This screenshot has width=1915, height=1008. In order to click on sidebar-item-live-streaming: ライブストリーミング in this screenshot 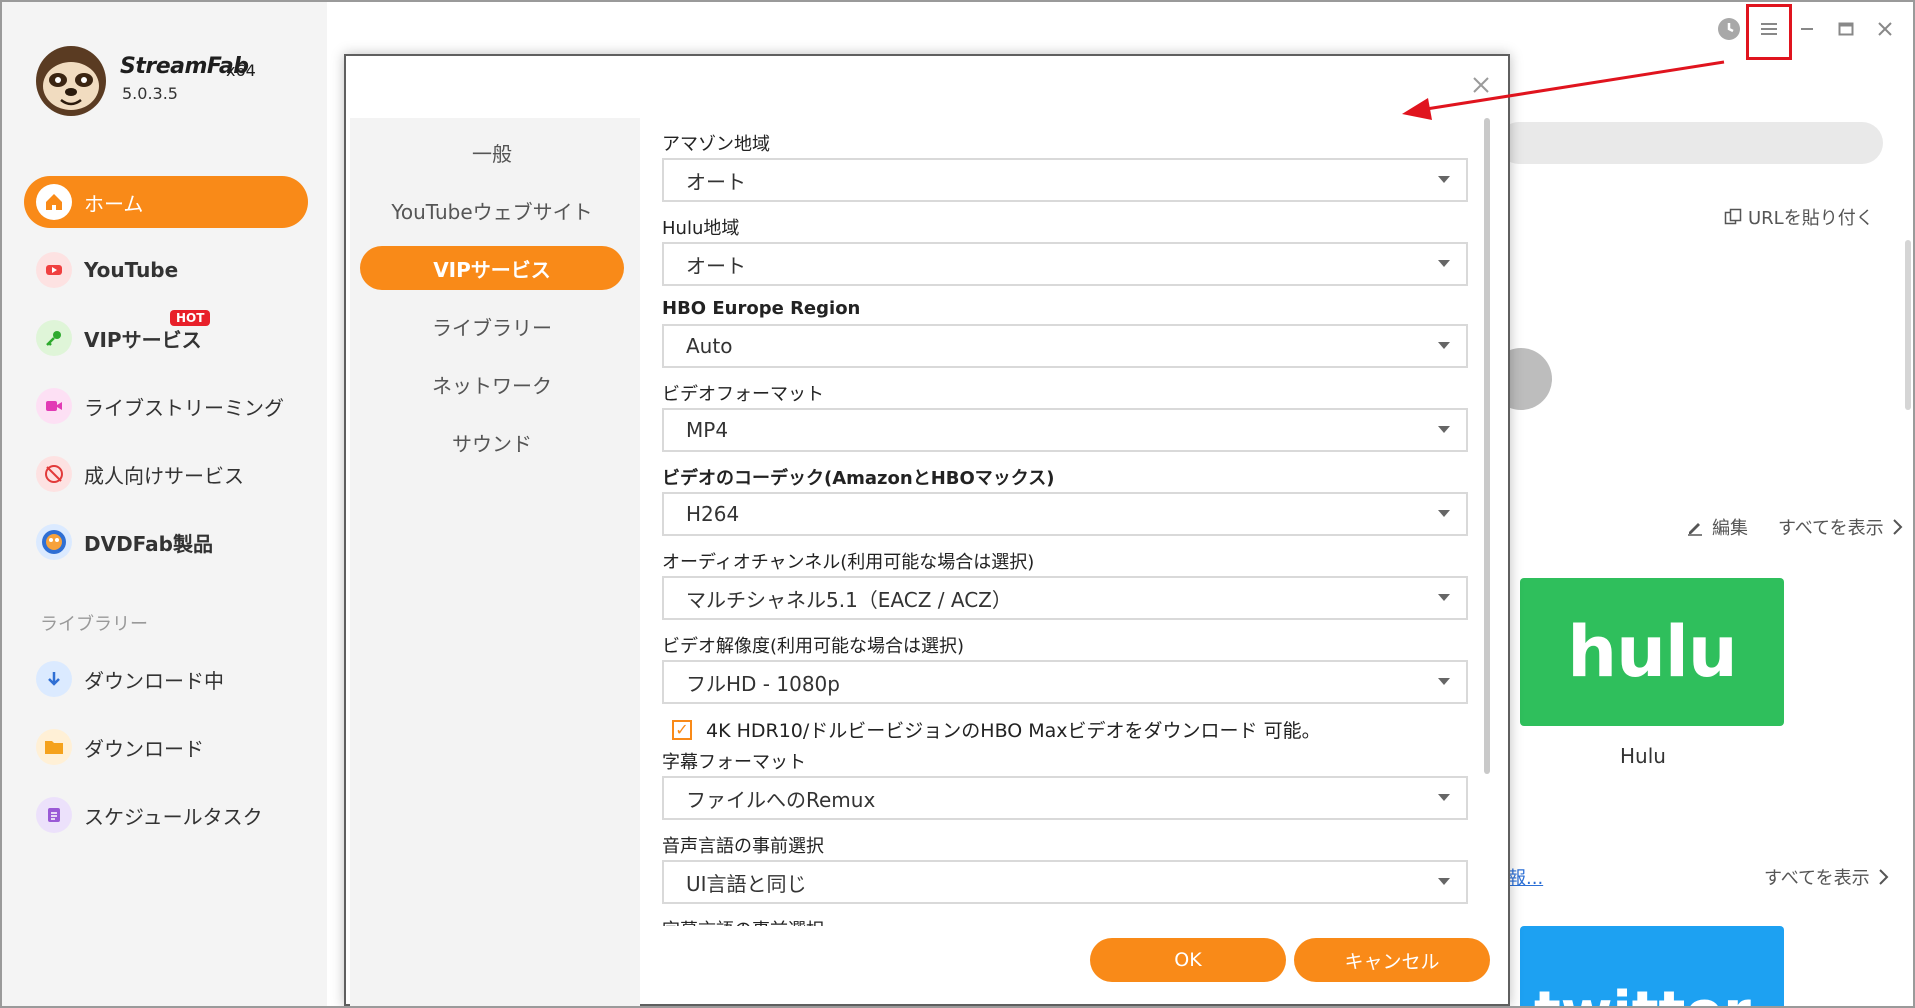, I will do `click(166, 406)`.